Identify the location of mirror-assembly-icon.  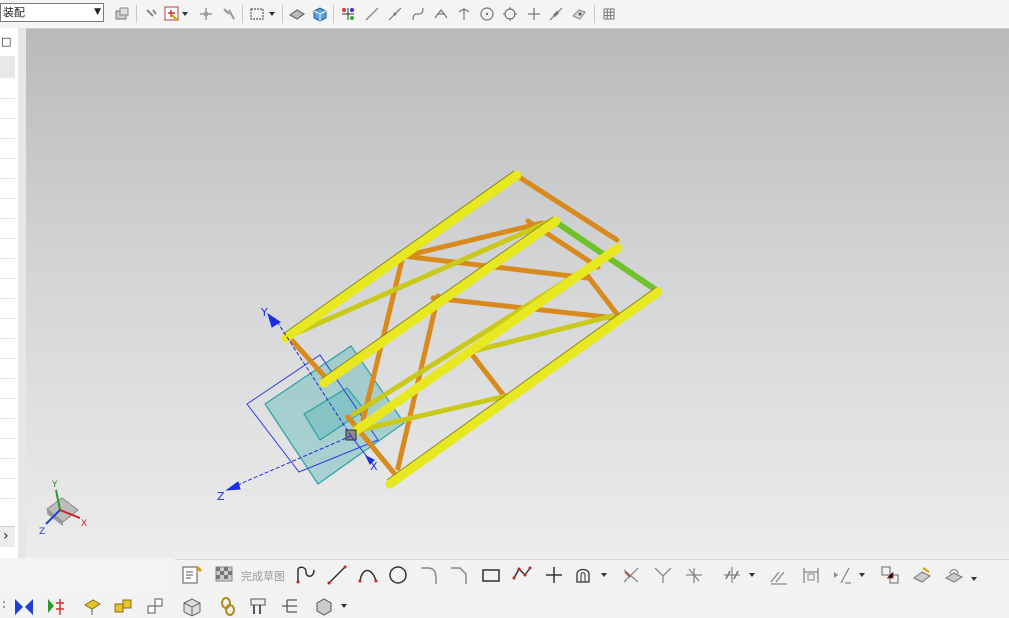
(24, 606).